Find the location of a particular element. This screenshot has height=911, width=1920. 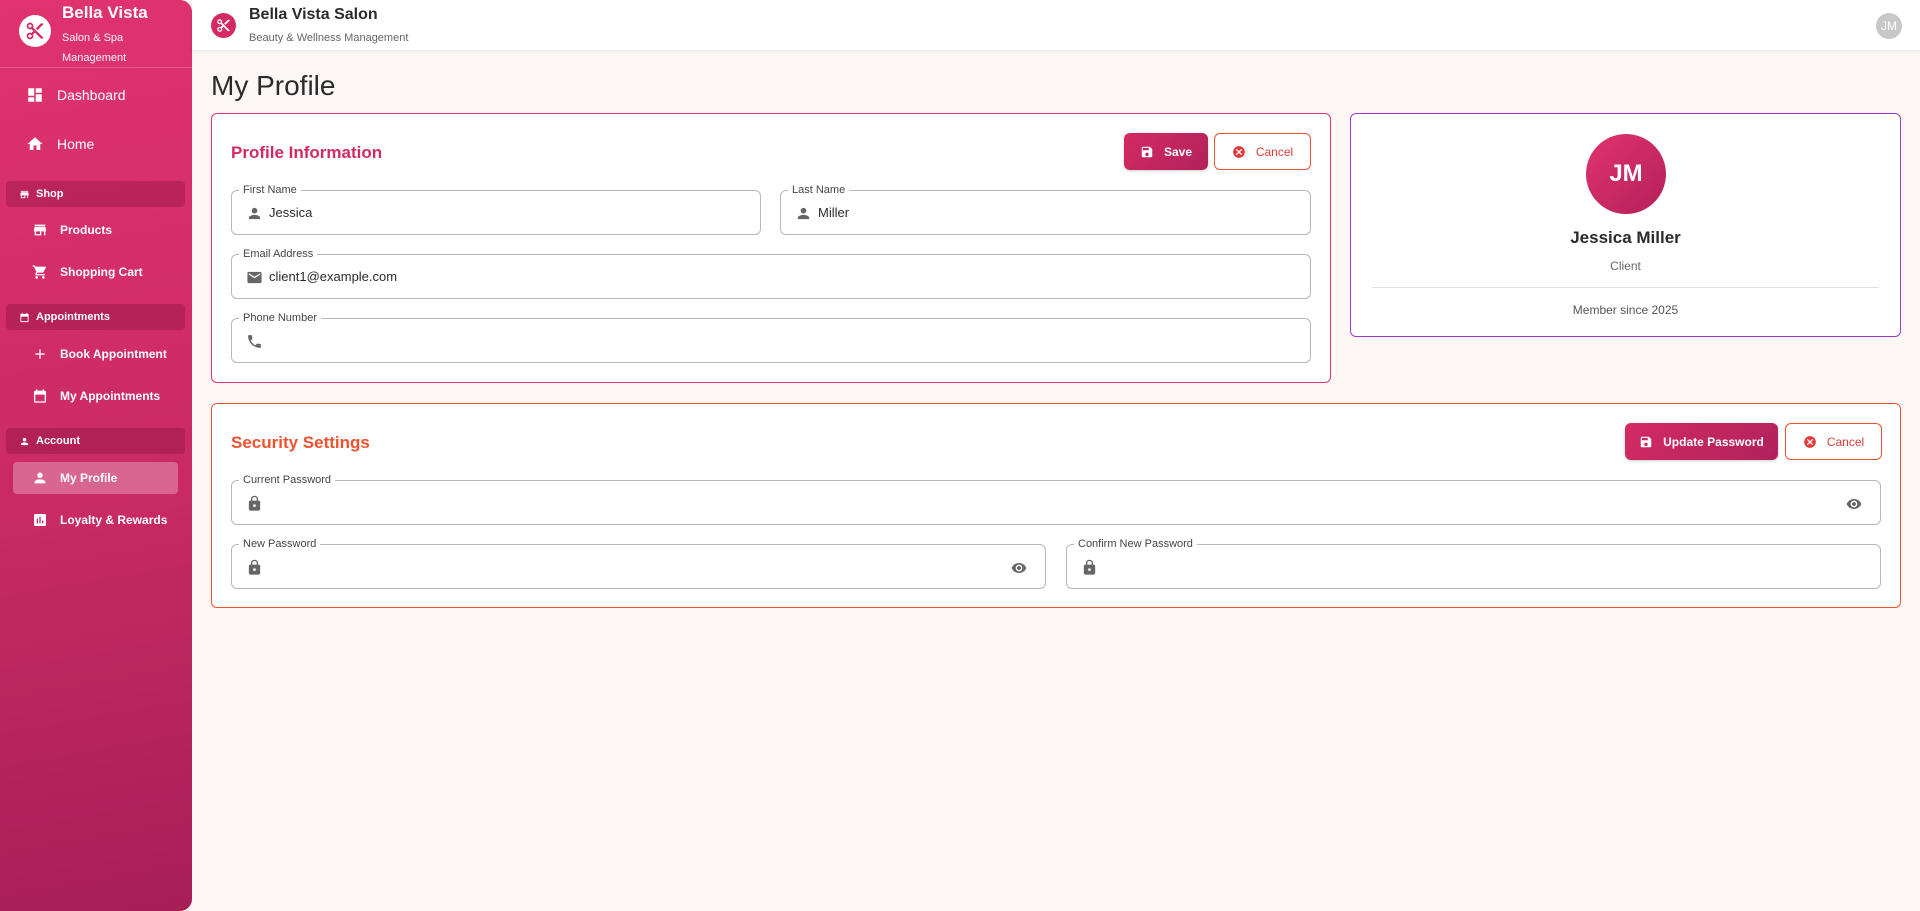

sidebar-item-shopping-cart: Shopping Cart is located at coordinates (95, 272).